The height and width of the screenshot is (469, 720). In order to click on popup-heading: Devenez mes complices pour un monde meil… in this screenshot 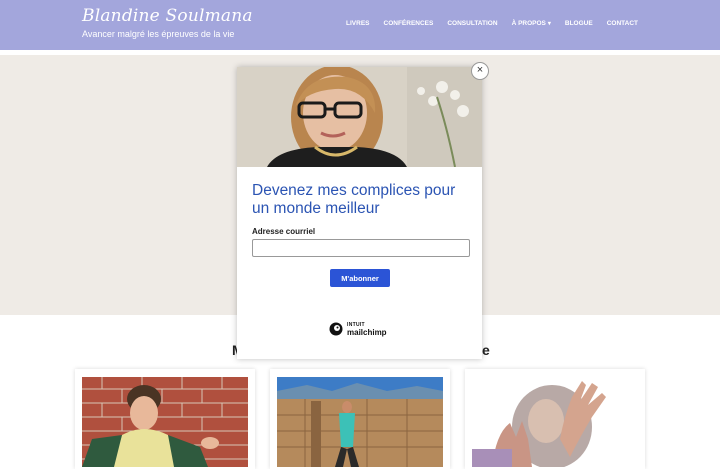, I will do `click(354, 199)`.